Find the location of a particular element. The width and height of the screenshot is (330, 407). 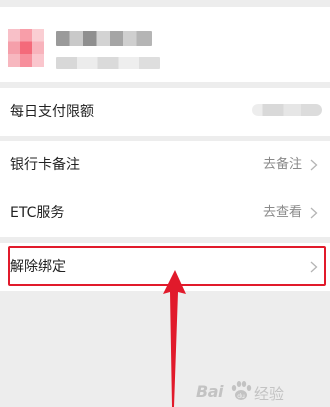

bank-card-note-row: 银行卡备注 去备注 is located at coordinates (165, 165).